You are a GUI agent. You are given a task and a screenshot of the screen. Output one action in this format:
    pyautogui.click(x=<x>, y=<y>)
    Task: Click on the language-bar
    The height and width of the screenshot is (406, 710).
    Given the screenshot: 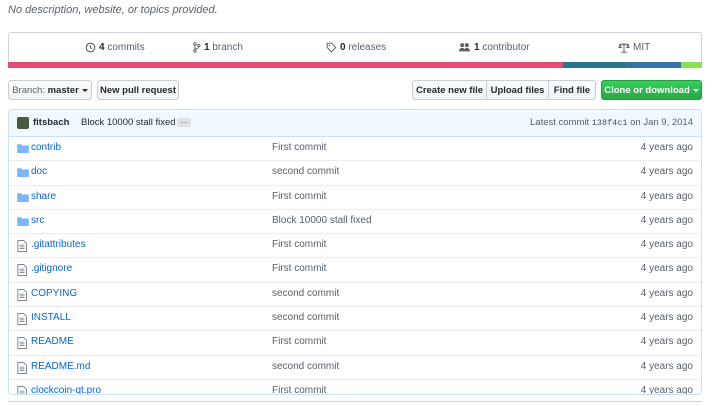 What is the action you would take?
    pyautogui.click(x=355, y=65)
    